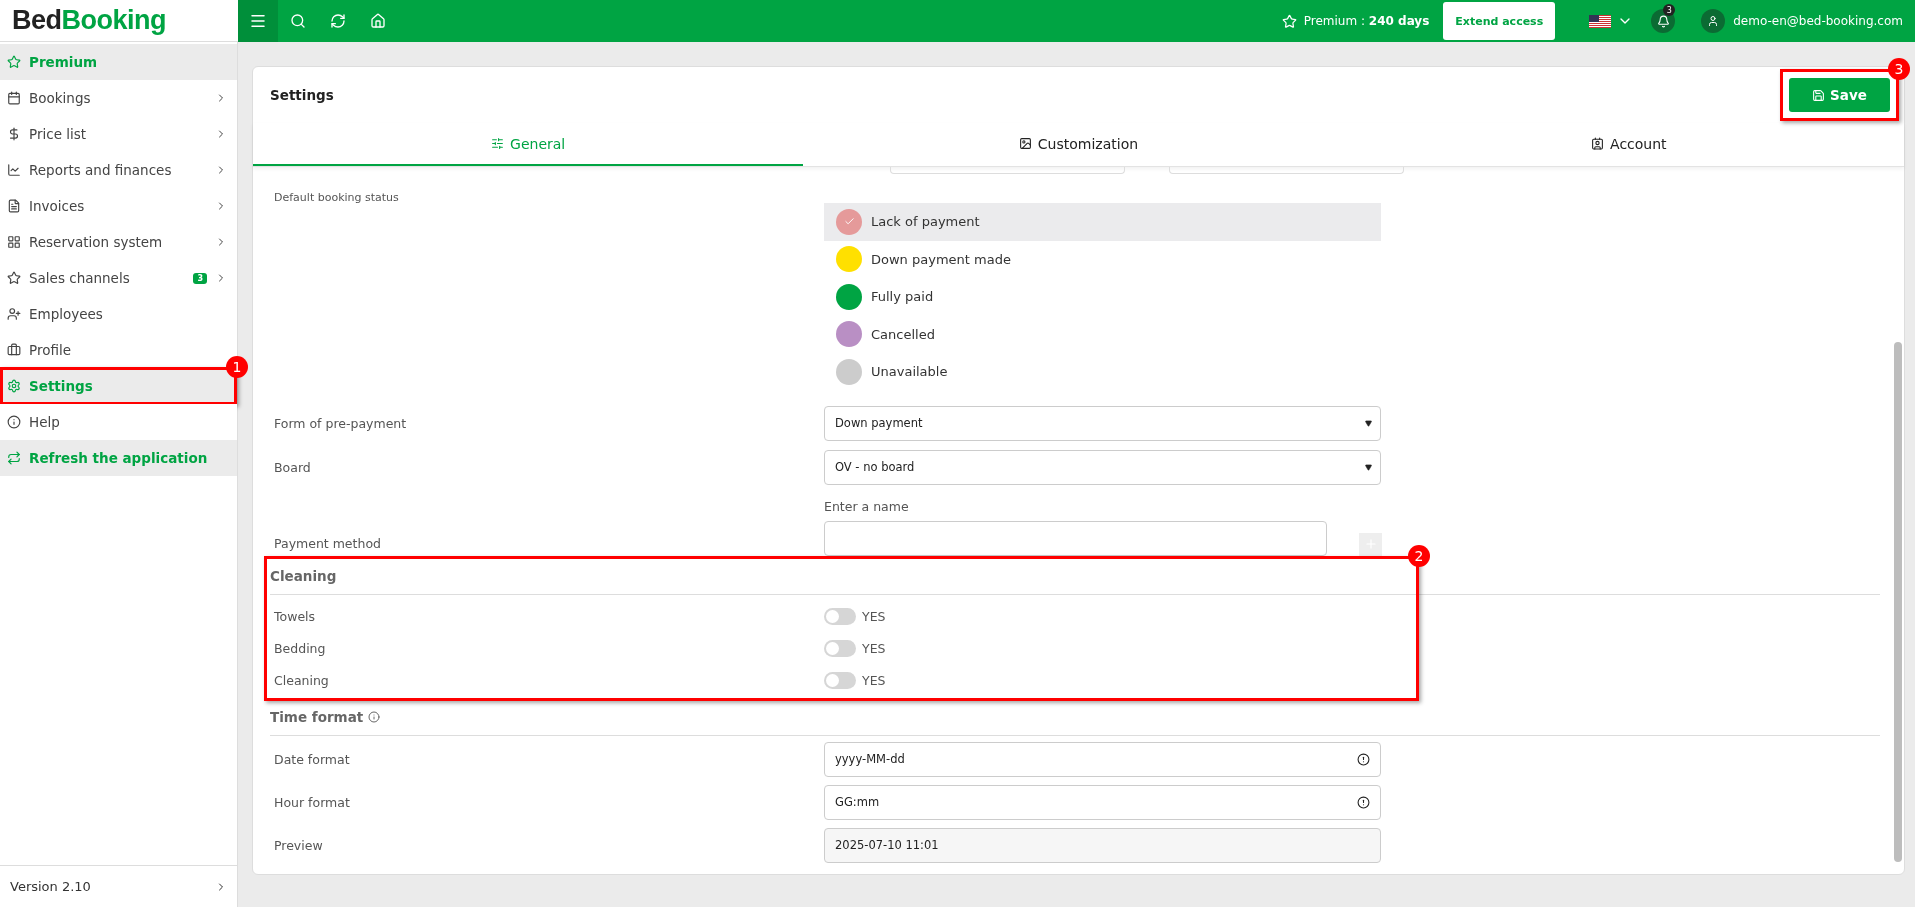 Image resolution: width=1915 pixels, height=907 pixels. Describe the element at coordinates (1102, 759) in the screenshot. I see `input-field: yyyy-MM-dd` at that location.